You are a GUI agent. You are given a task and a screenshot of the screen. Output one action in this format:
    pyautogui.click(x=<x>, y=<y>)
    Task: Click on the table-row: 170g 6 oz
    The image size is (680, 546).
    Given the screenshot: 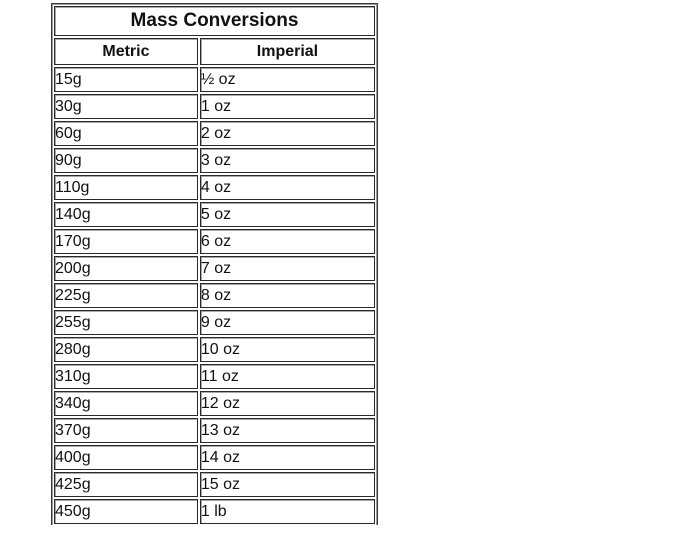 What is the action you would take?
    pyautogui.click(x=214, y=241)
    